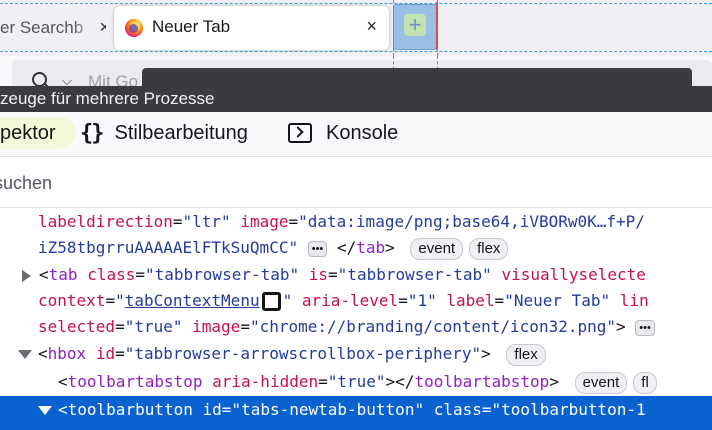  I want to click on node-target-icon, so click(271, 301).